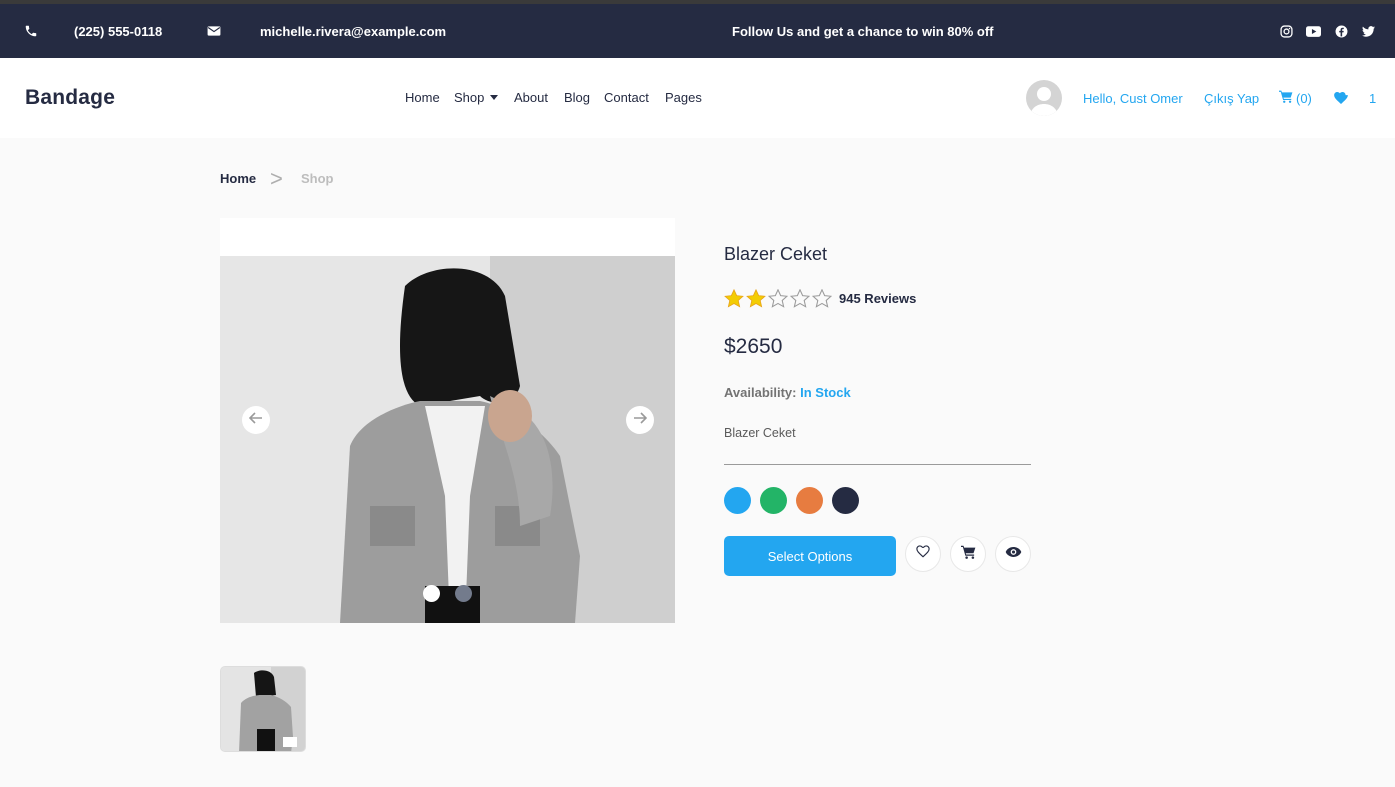 Image resolution: width=1395 pixels, height=787 pixels. Describe the element at coordinates (810, 556) in the screenshot. I see `select-options-button: Select Options` at that location.